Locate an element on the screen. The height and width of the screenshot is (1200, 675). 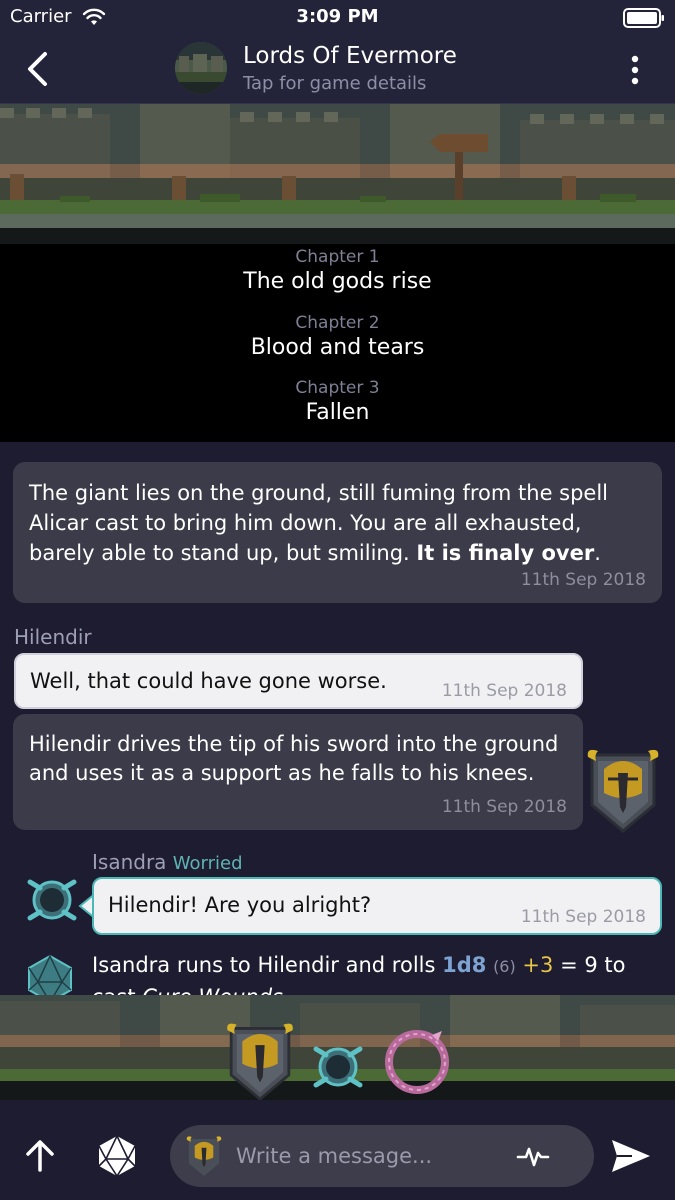
castle-banner-image is located at coordinates (337, 174).